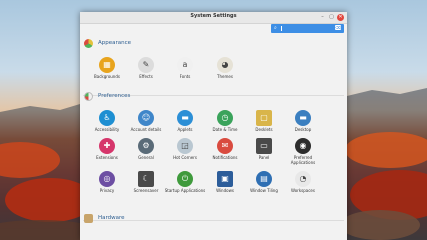 This screenshot has width=427, height=240. Describe the element at coordinates (115, 43) in the screenshot. I see `section-title-appearance: Appearance` at that location.